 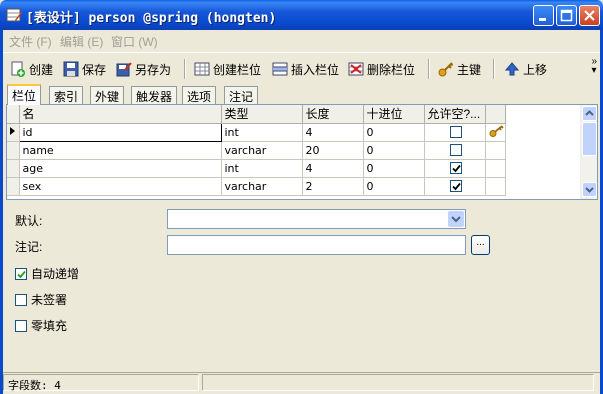 What do you see at coordinates (120, 168) in the screenshot?
I see `field-name-cell: age` at bounding box center [120, 168].